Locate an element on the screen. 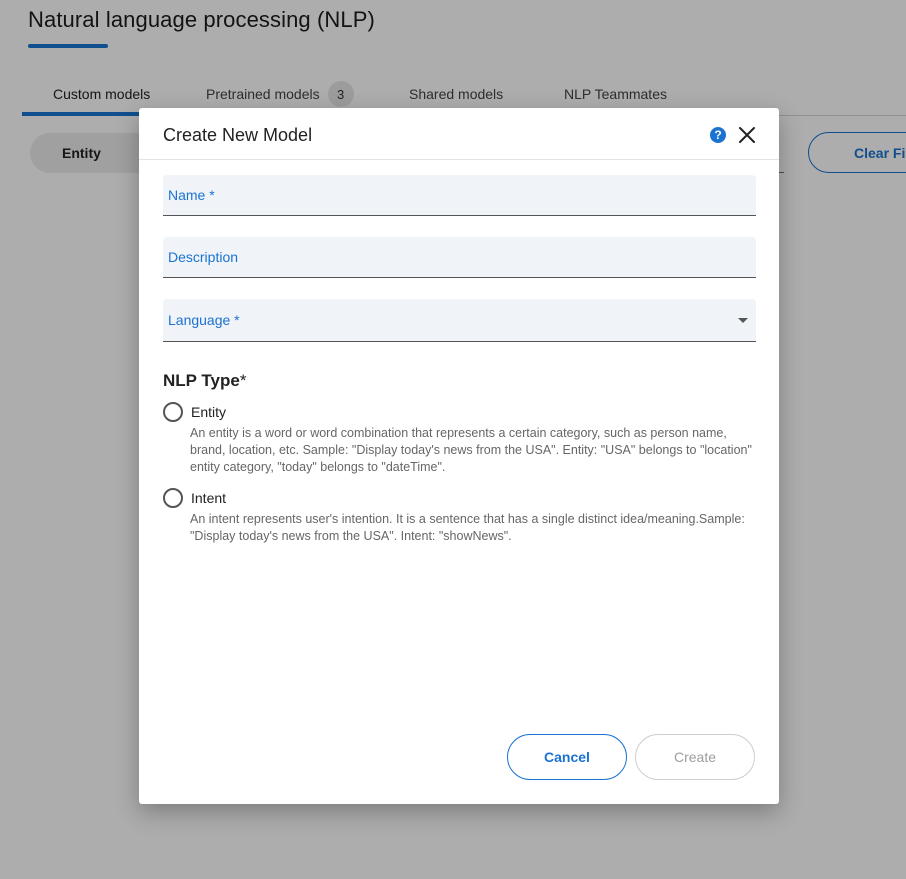  radio-intent: Intent is located at coordinates (194, 498).